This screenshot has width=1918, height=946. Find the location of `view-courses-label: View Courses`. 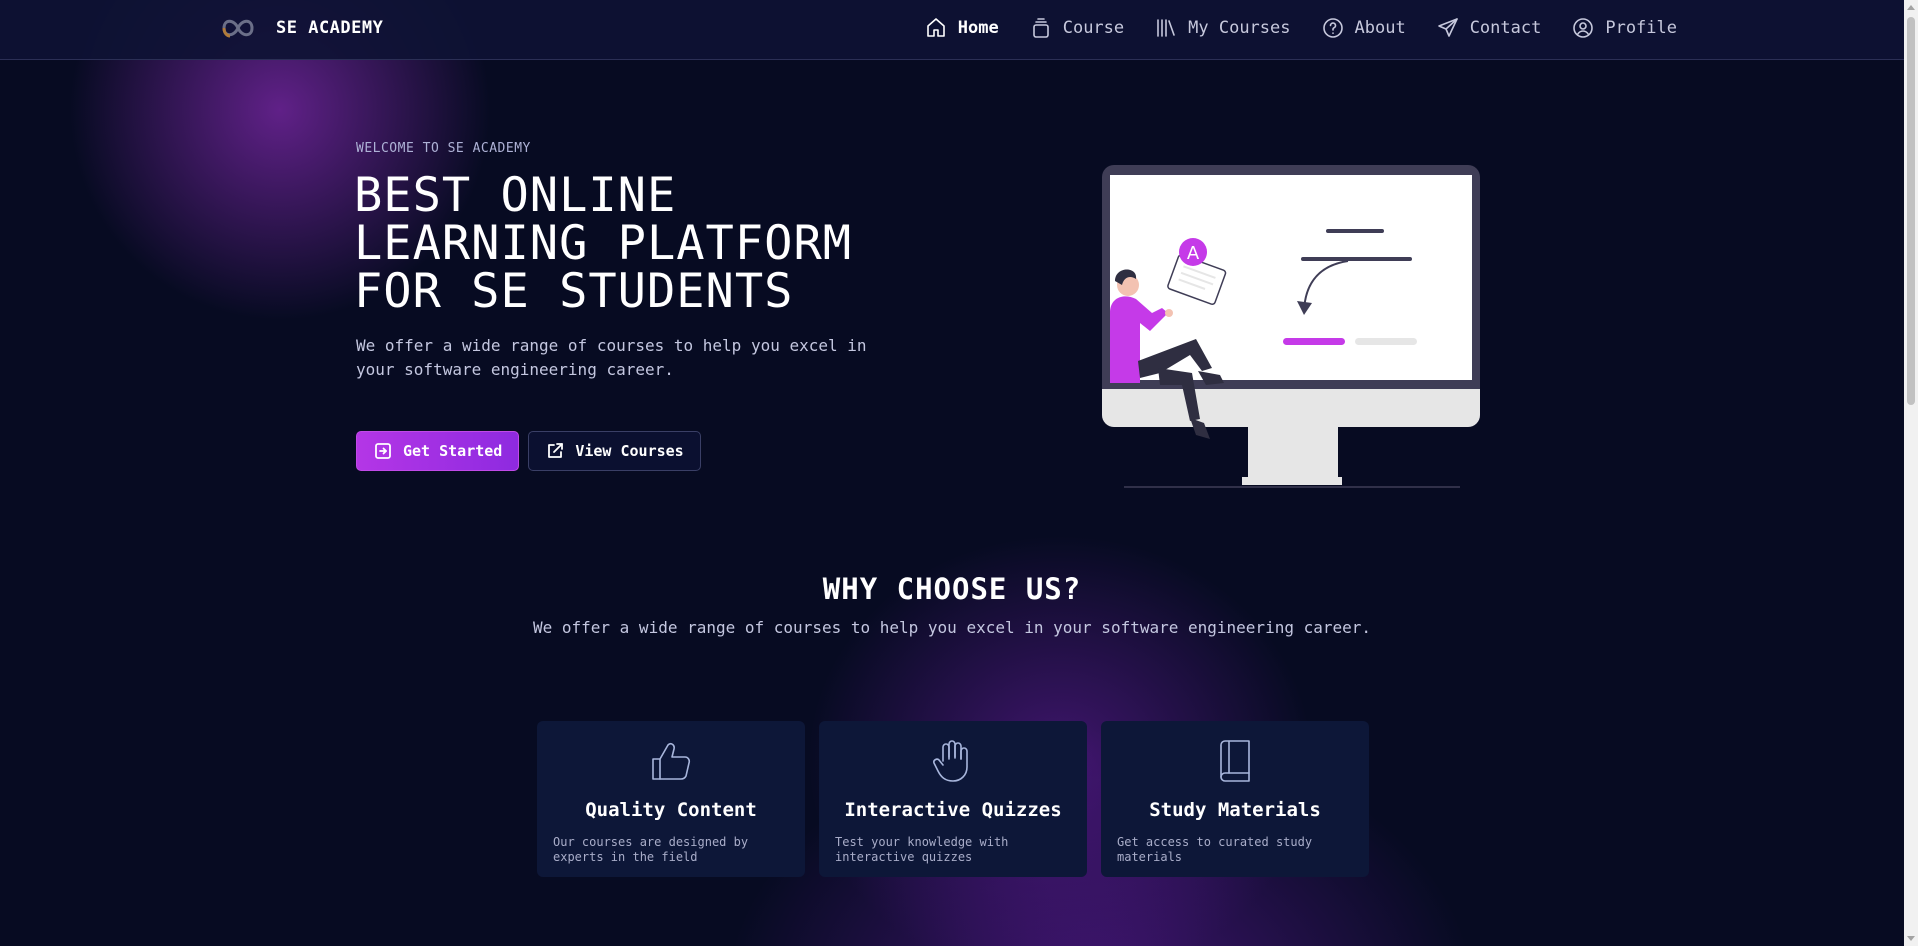

view-courses-label: View Courses is located at coordinates (629, 451).